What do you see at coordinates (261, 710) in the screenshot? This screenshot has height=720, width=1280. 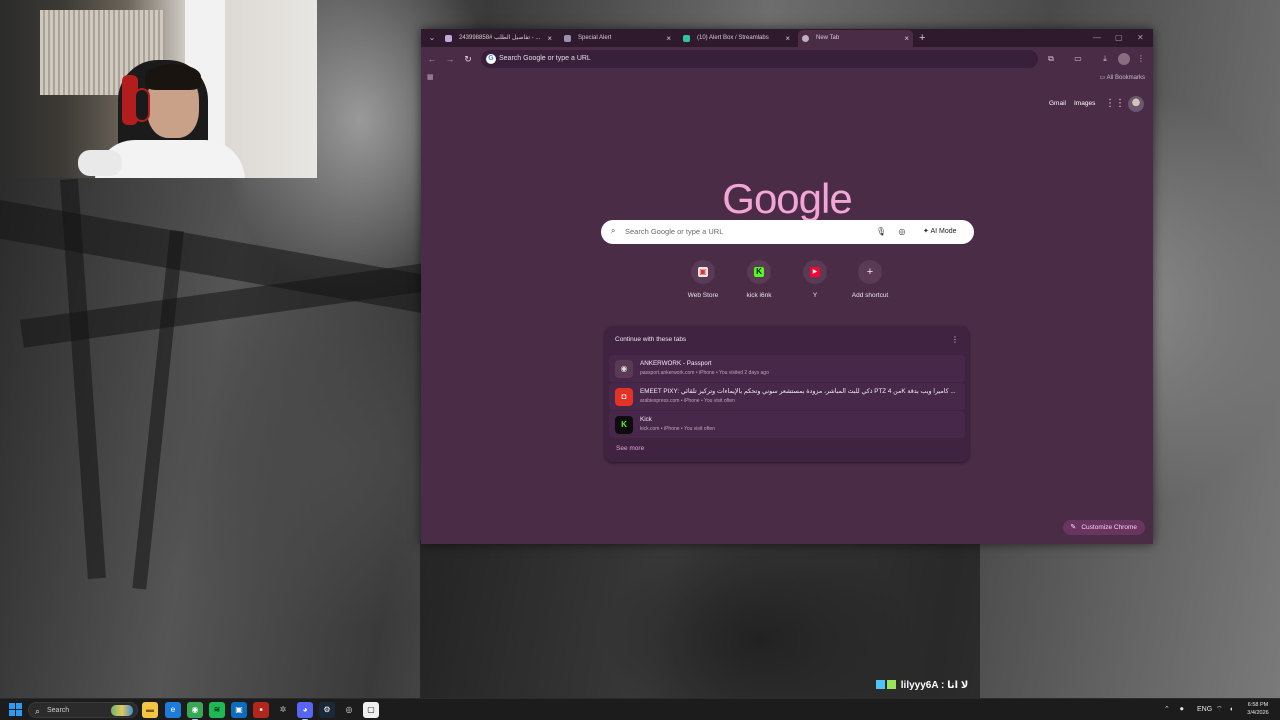 I see `news-app-icon: ■` at bounding box center [261, 710].